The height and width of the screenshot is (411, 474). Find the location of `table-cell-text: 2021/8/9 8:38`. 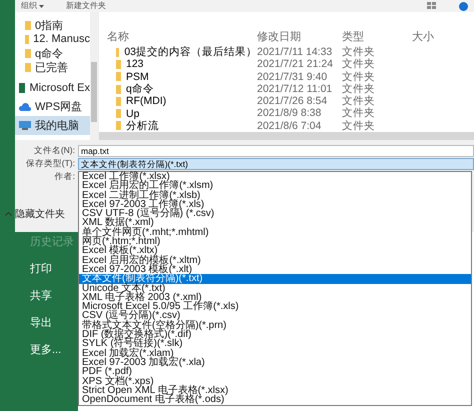

table-cell-text: 2021/8/9 8:38 is located at coordinates (289, 113).